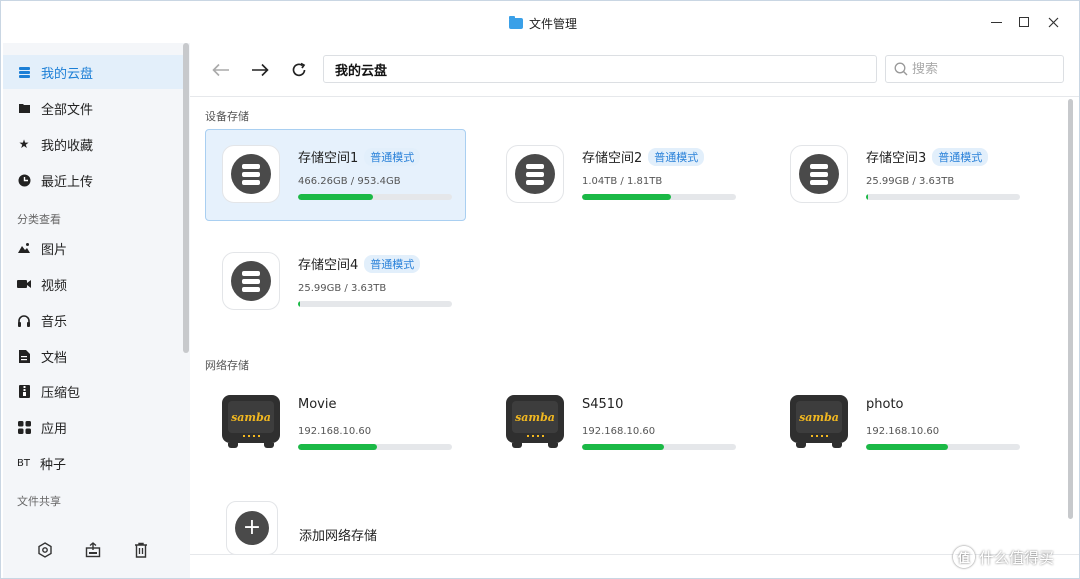  I want to click on sidebar-item-label: 我的收藏, so click(67, 146).